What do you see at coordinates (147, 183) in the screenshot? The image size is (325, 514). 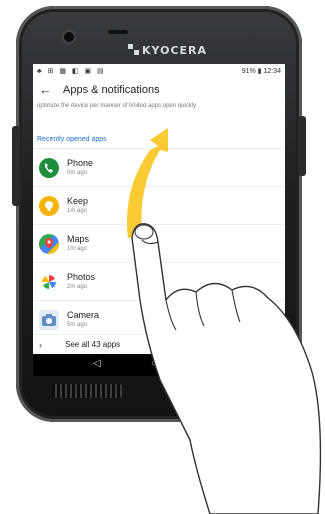 I see `swipe-up-arrow-icon` at bounding box center [147, 183].